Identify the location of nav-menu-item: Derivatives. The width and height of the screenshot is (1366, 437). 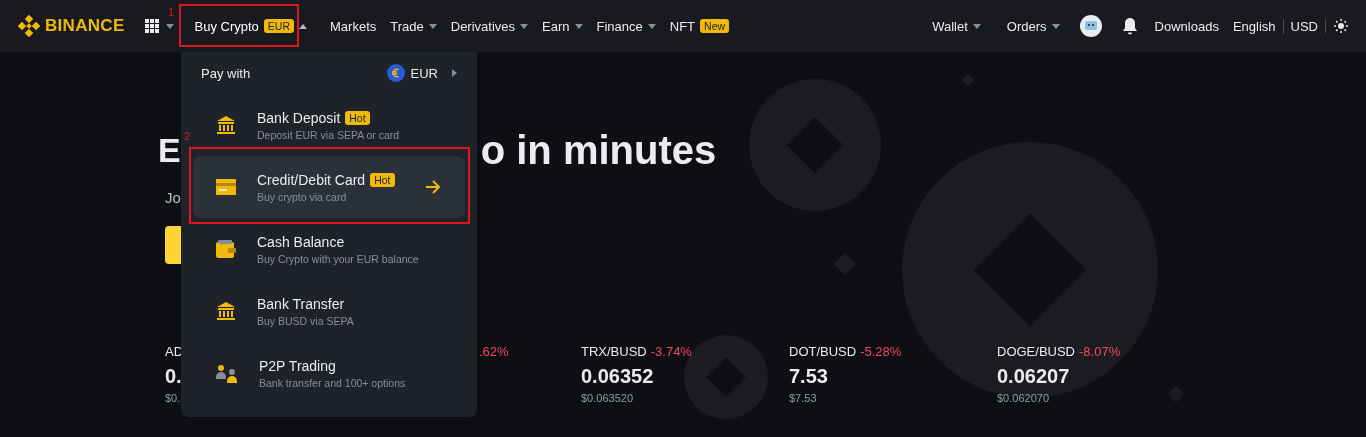
(489, 26).